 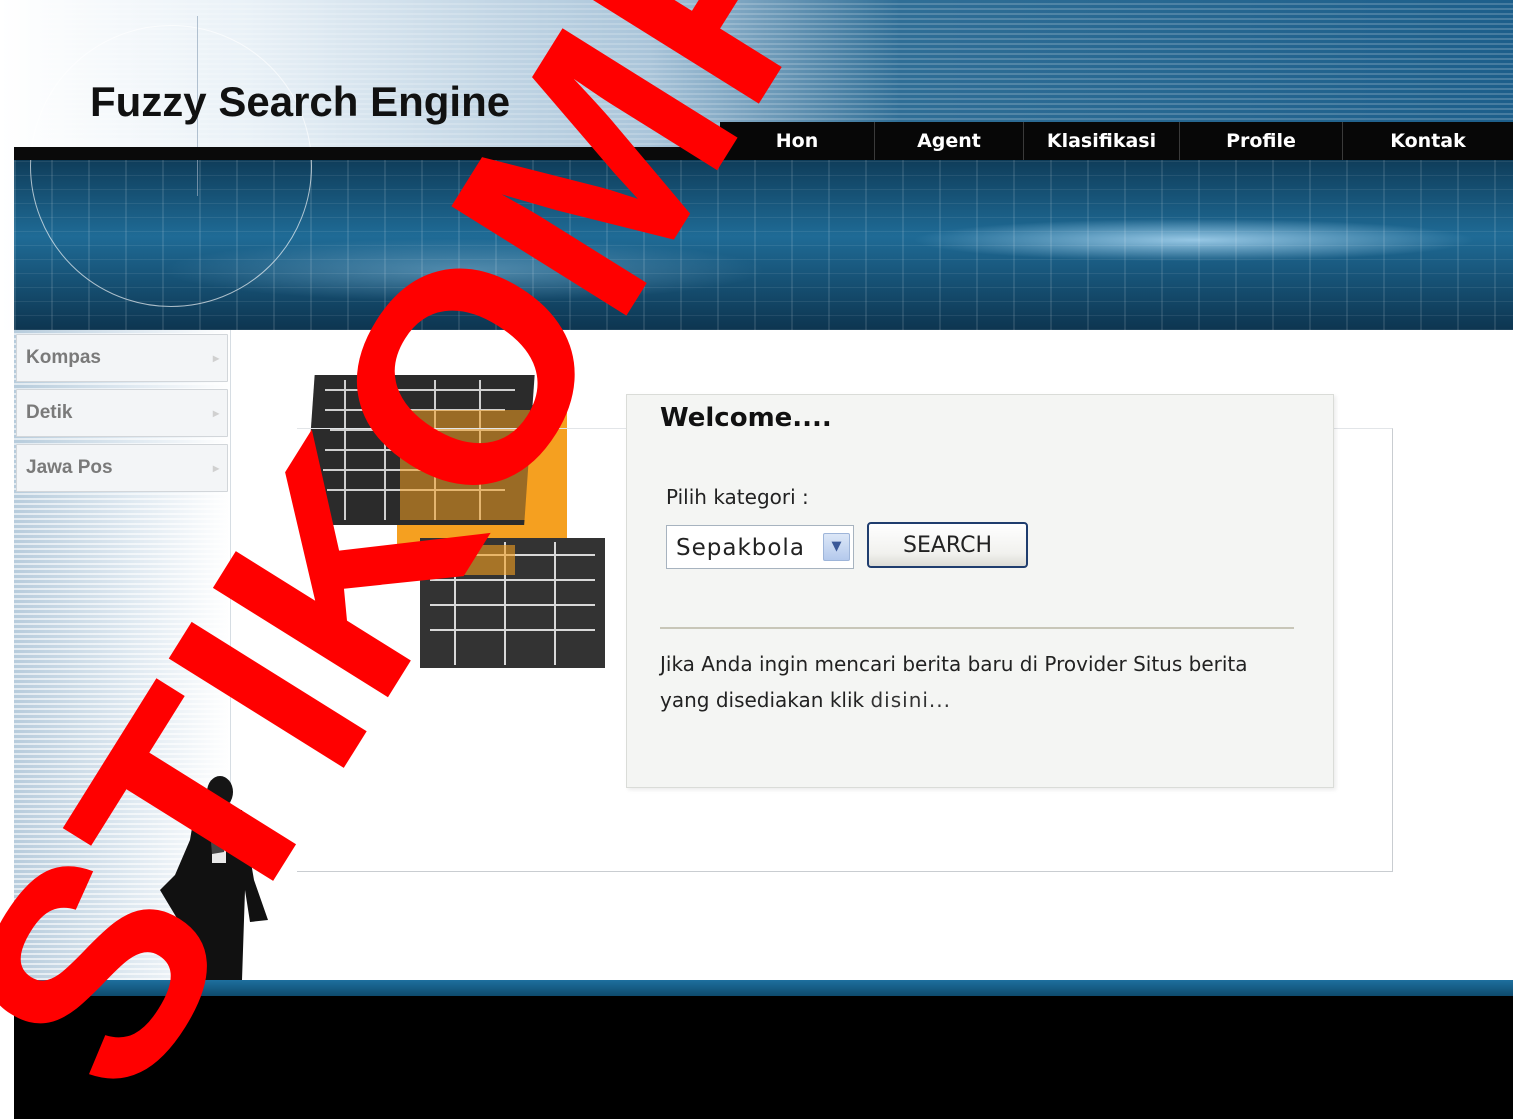 What do you see at coordinates (49, 412) in the screenshot?
I see `sidebar-item-label: Detik` at bounding box center [49, 412].